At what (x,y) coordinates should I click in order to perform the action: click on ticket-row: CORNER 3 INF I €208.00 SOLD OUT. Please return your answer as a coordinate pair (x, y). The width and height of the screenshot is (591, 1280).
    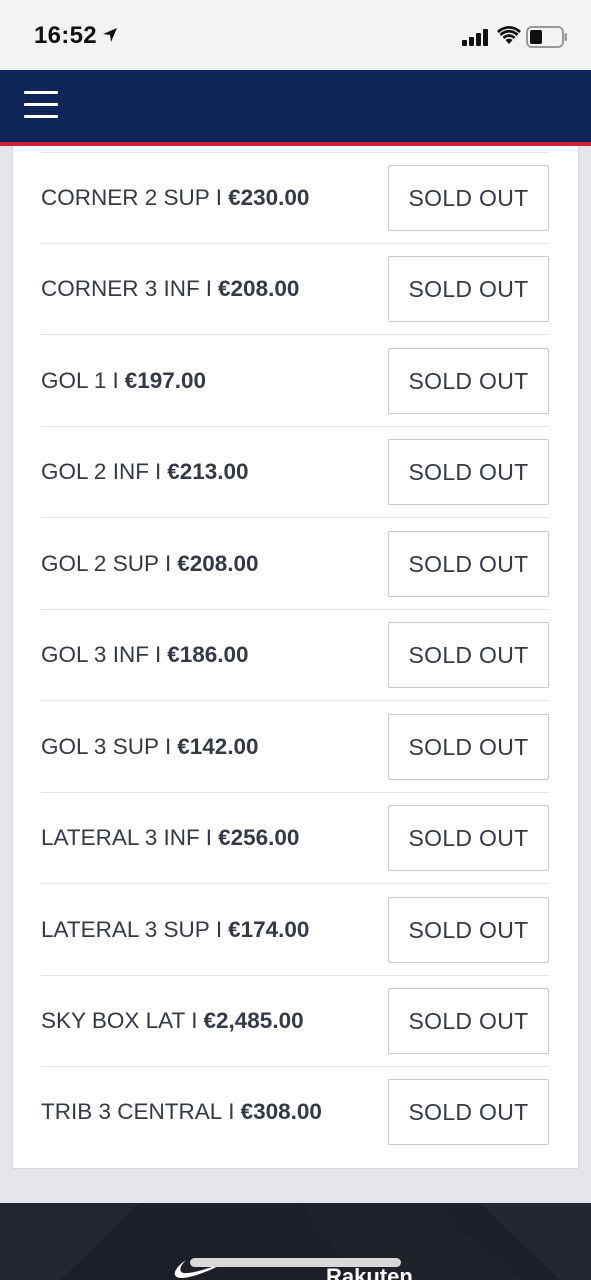
    Looking at the image, I should click on (295, 289).